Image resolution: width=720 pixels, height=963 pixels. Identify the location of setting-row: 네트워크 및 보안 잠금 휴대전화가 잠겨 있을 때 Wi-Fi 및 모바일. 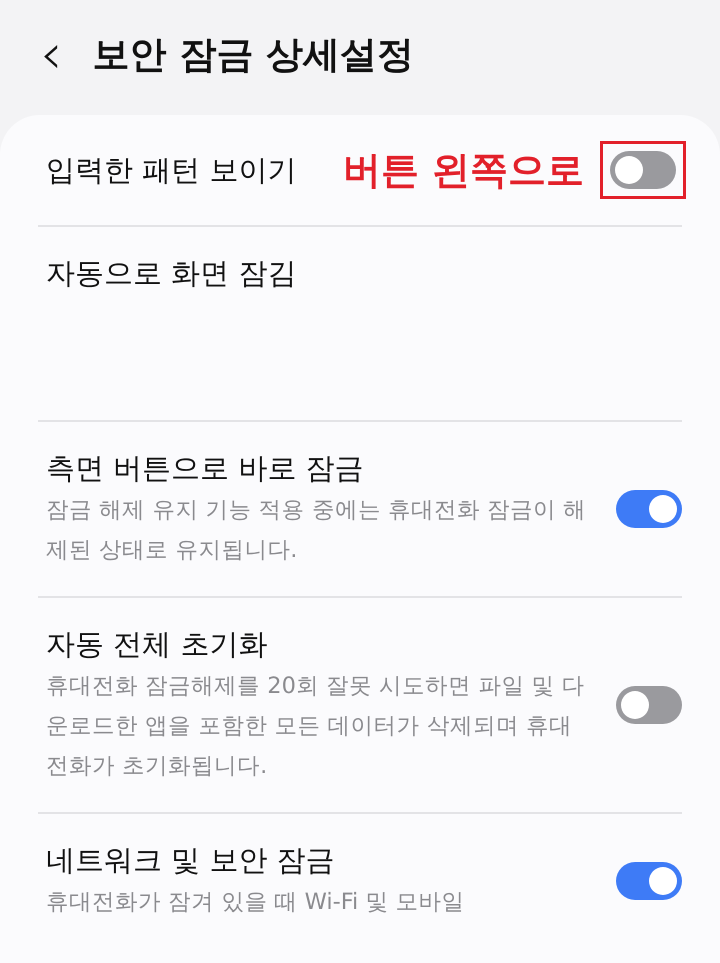
(360, 881).